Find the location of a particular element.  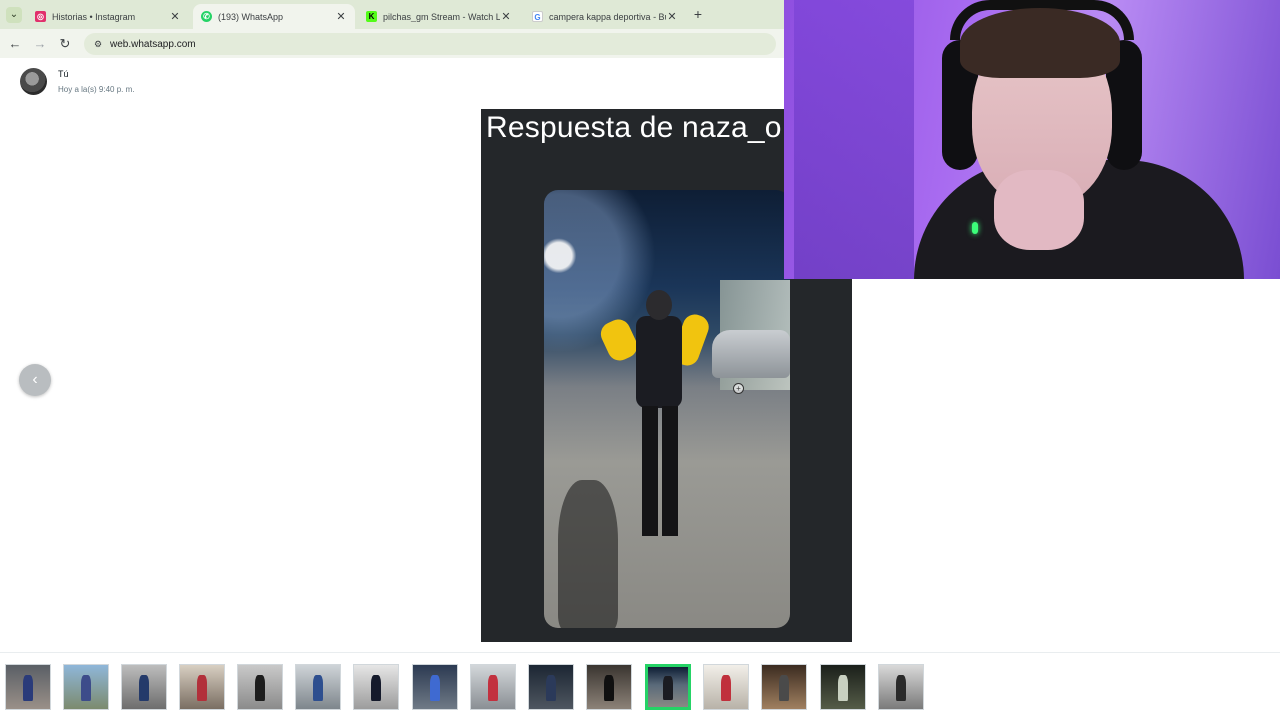

headphone-led is located at coordinates (975, 228).